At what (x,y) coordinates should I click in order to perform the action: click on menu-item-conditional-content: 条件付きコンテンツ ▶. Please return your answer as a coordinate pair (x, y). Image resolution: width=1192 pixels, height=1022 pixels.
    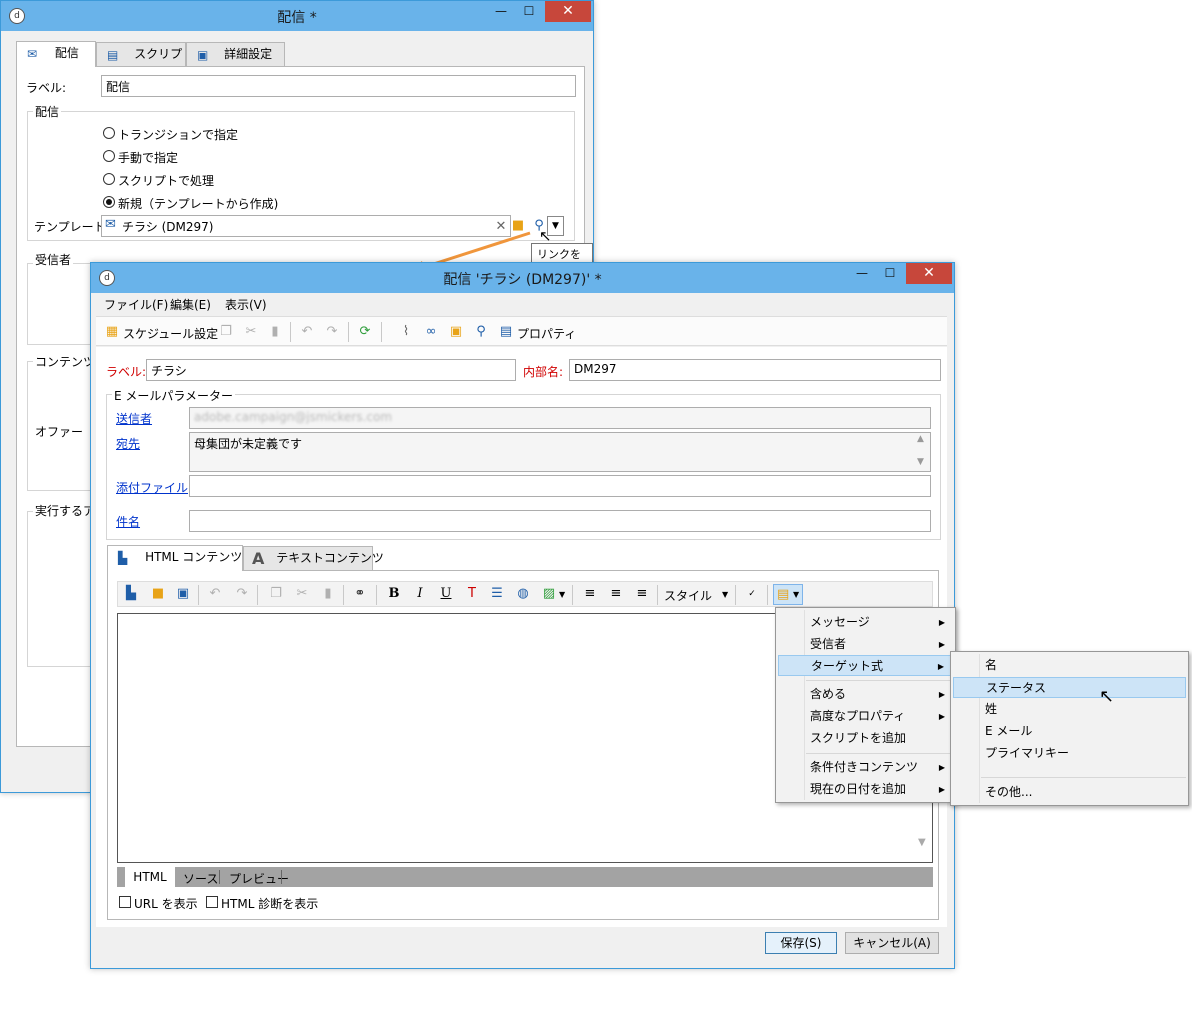
    Looking at the image, I should click on (865, 767).